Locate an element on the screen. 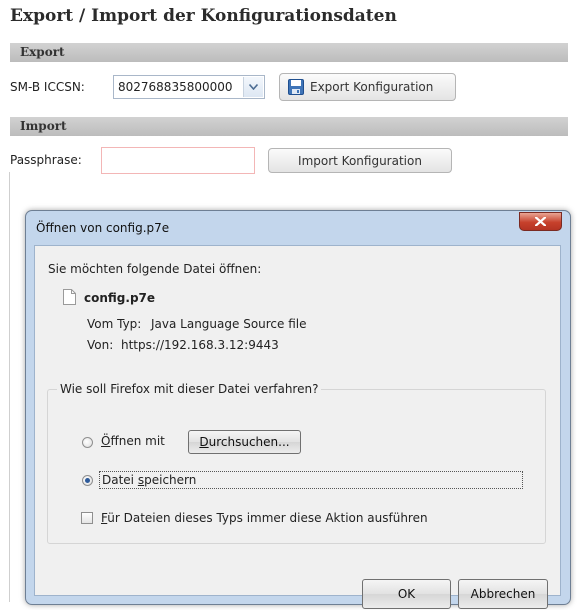 This screenshot has height=610, width=577. cancel-button-label: Abbrechen is located at coordinates (503, 594).